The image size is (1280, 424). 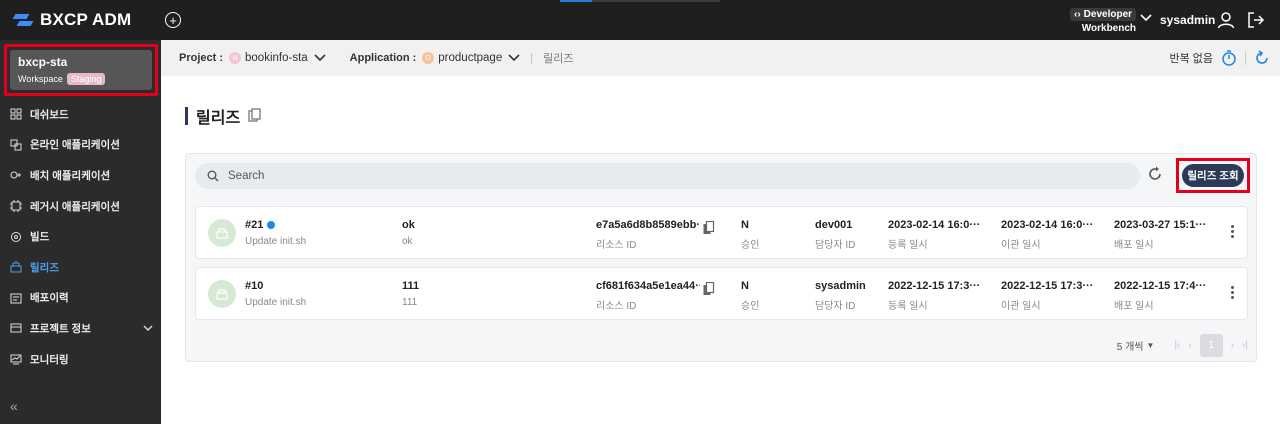 I want to click on search-input: Search, so click(x=667, y=176).